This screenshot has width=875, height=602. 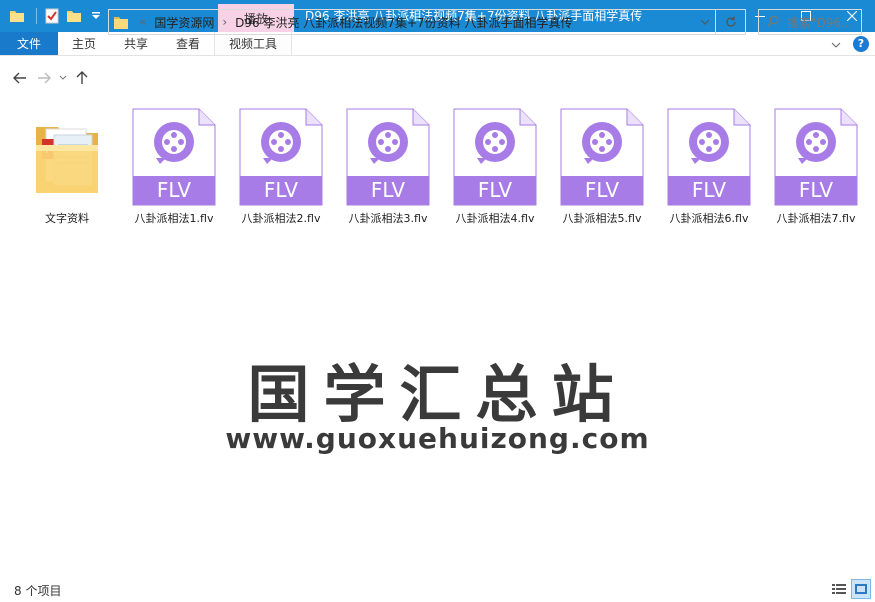 I want to click on large-icons-view-icon, so click(x=861, y=589).